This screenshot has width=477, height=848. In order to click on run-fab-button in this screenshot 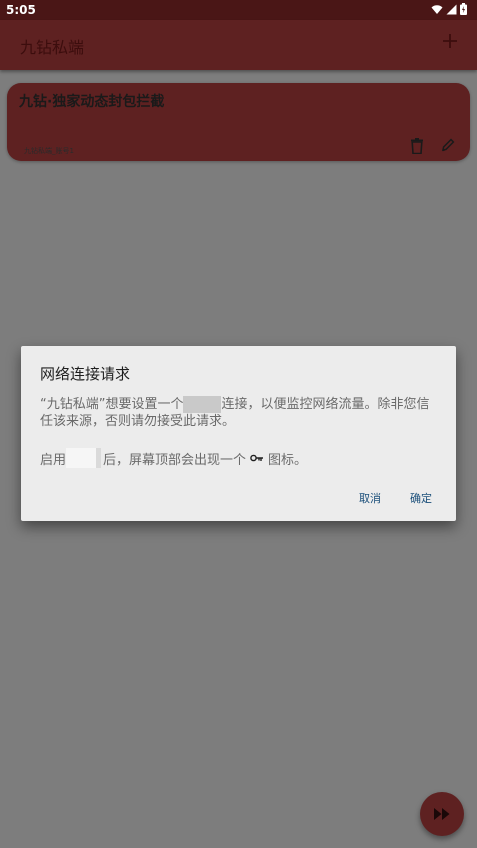, I will do `click(442, 814)`.